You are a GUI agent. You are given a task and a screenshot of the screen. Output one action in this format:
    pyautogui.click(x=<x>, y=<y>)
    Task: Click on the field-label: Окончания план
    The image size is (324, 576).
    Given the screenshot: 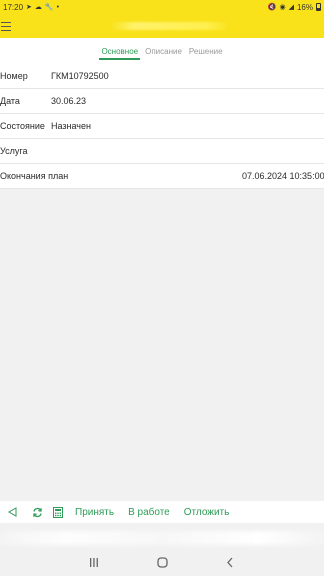 What is the action you would take?
    pyautogui.click(x=34, y=176)
    